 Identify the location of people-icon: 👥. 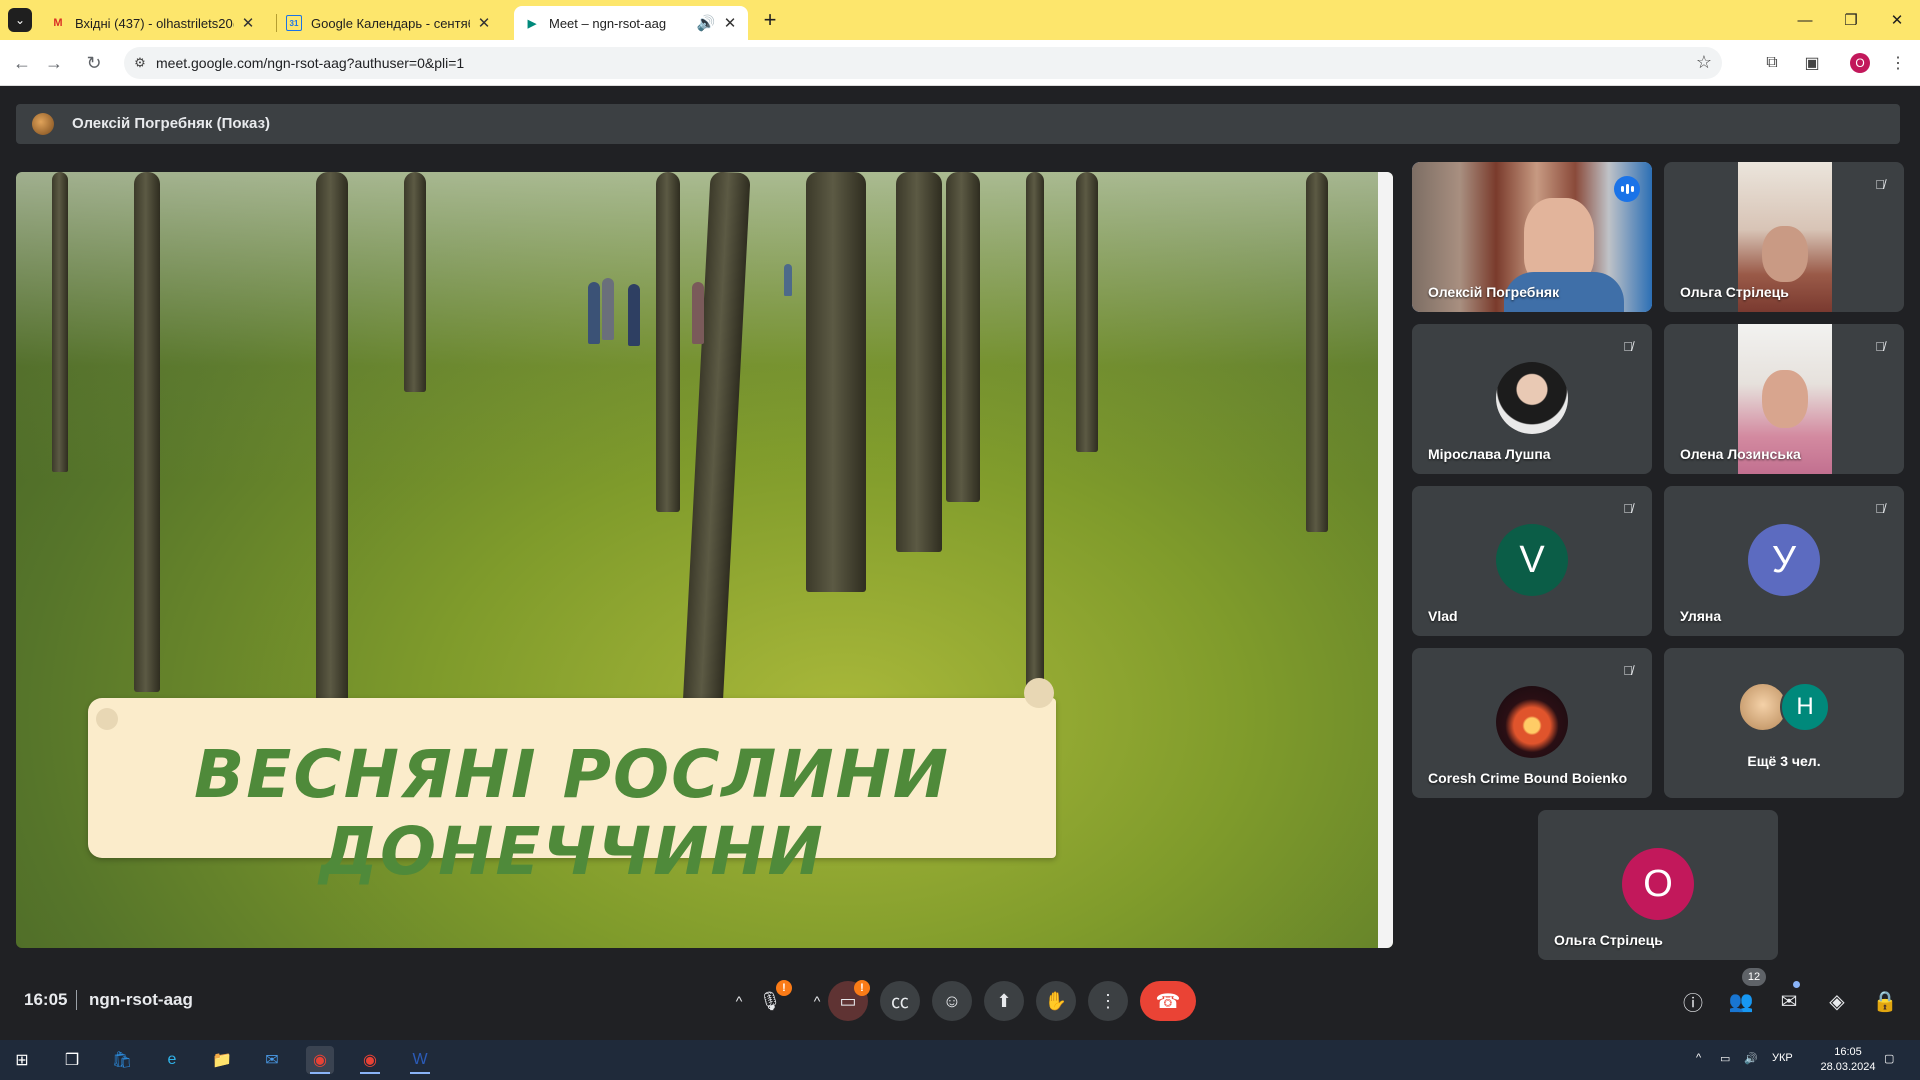
(1741, 1001).